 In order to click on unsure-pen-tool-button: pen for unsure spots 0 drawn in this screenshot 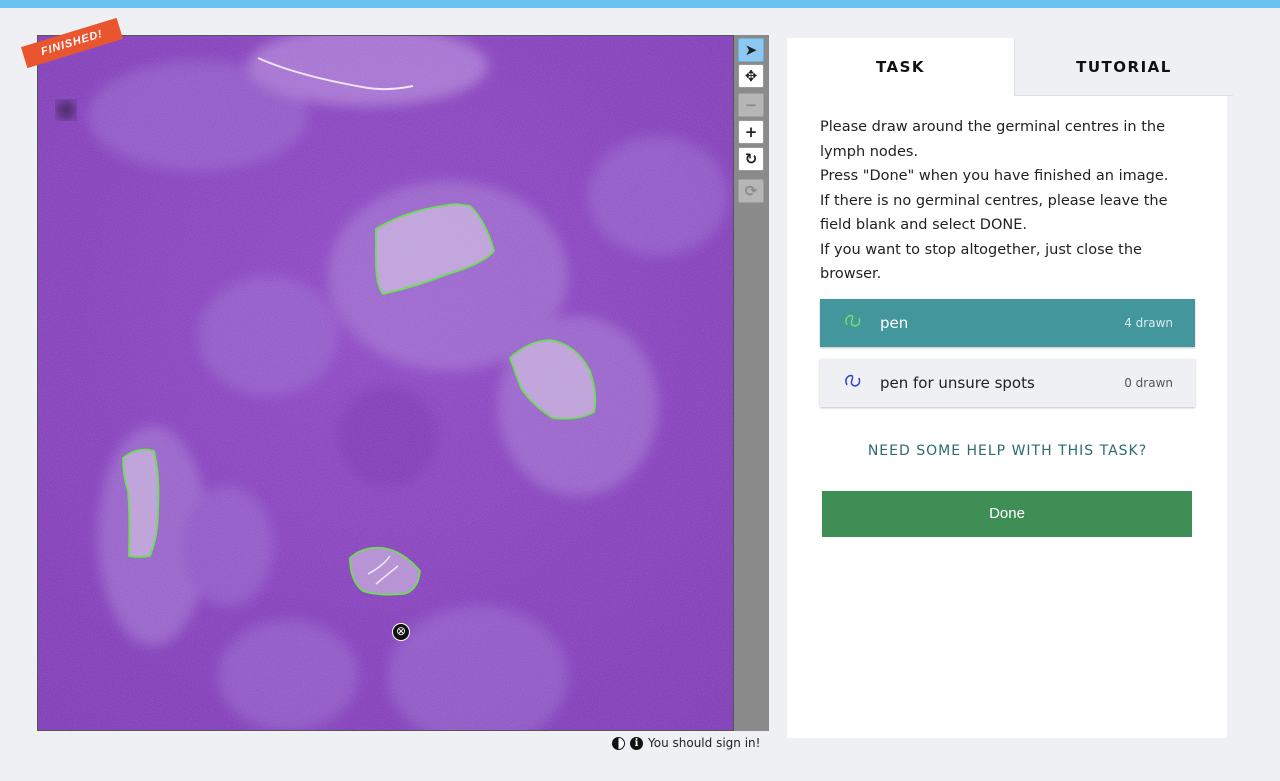, I will do `click(1007, 383)`.